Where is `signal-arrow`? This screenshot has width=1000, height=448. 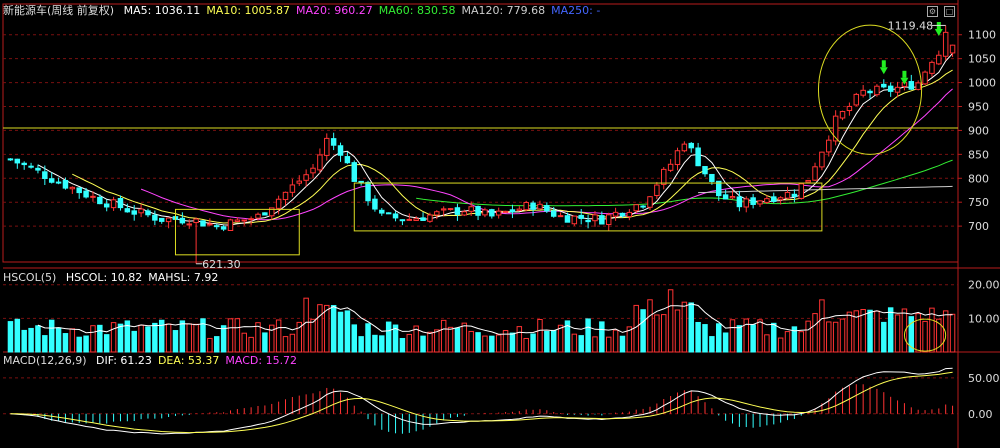 signal-arrow is located at coordinates (883, 71).